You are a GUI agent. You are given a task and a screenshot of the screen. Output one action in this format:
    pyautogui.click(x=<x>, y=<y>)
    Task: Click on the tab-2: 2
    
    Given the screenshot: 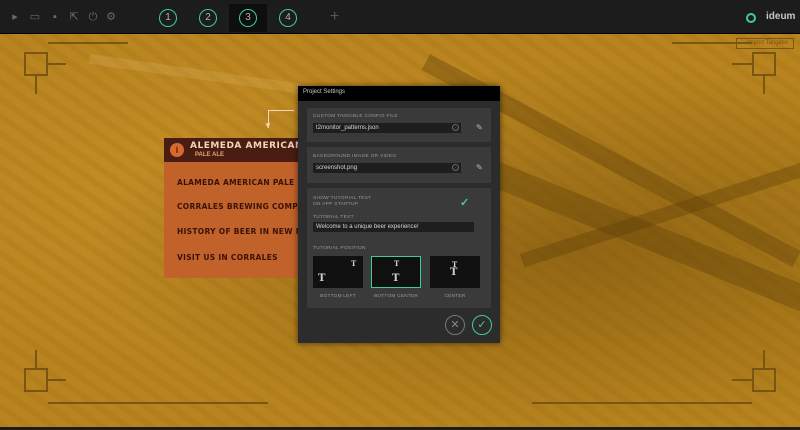 What is the action you would take?
    pyautogui.click(x=208, y=18)
    